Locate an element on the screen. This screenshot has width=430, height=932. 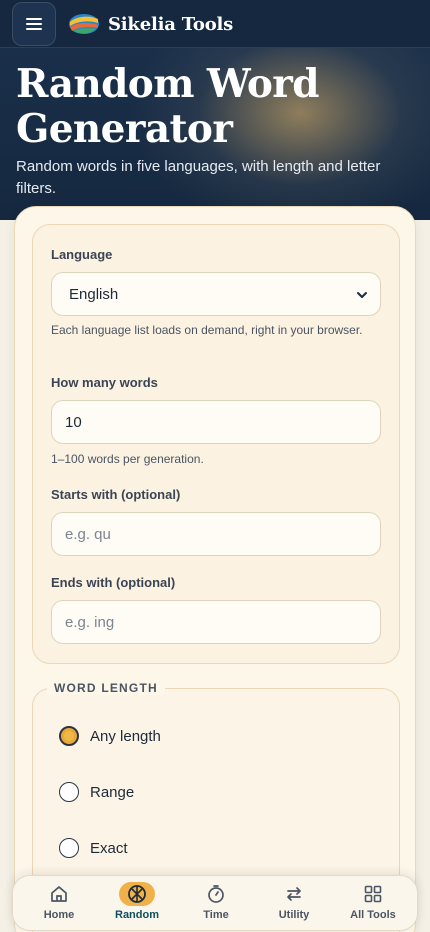
top-bar: Sikelia Tools is located at coordinates (215, 24).